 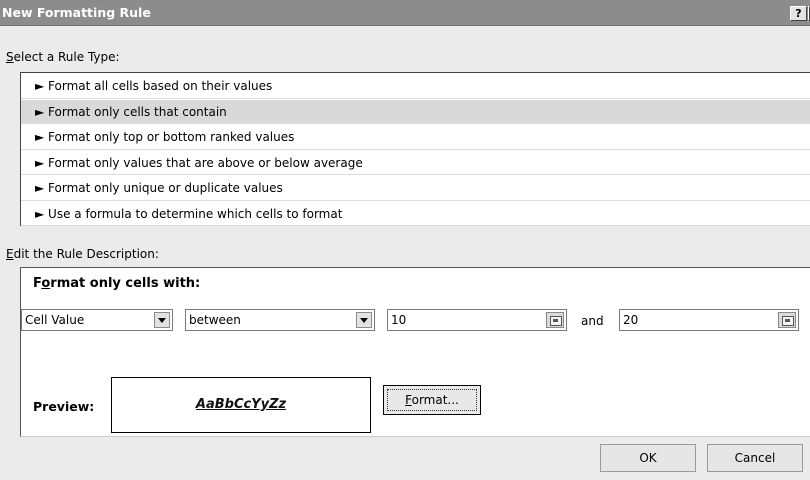 I want to click on condition-type-select: Cell Value, so click(x=97, y=320).